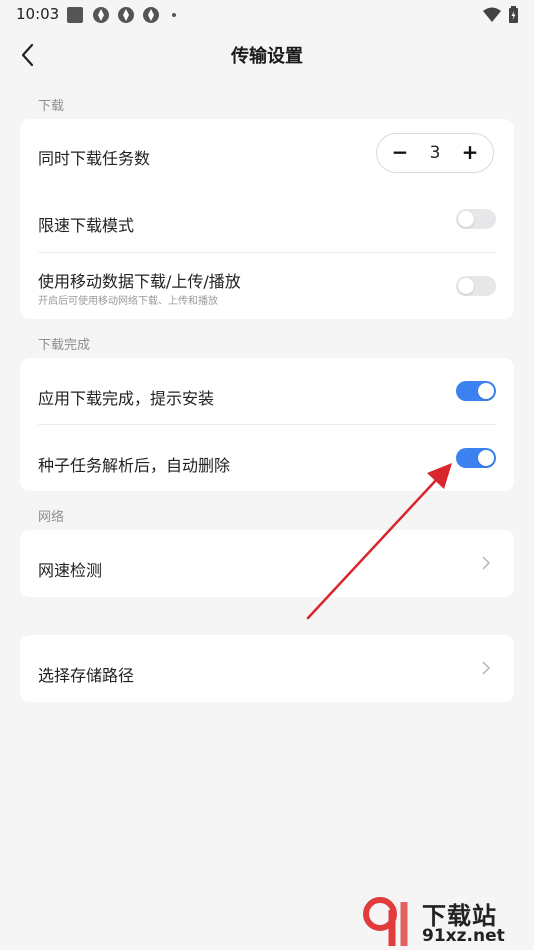  Describe the element at coordinates (86, 675) in the screenshot. I see `storage-path-label: 选择存储路径` at that location.